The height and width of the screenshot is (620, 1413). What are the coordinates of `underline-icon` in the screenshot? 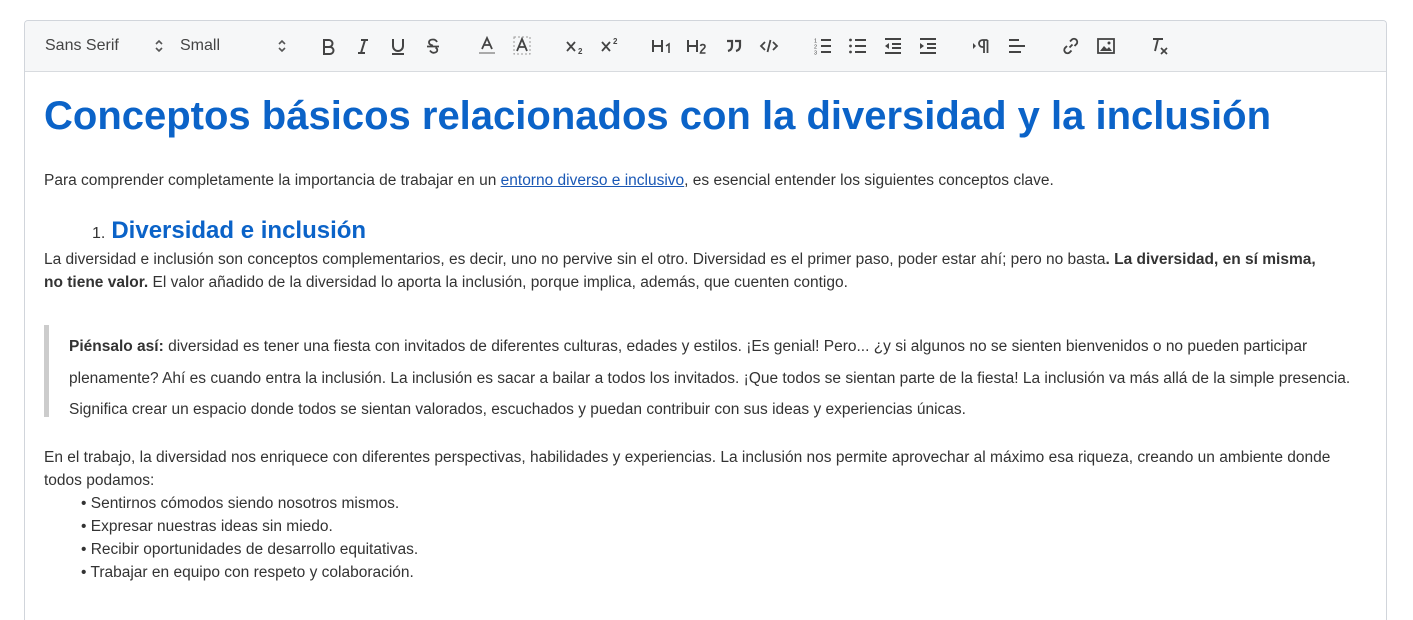 It's located at (398, 47).